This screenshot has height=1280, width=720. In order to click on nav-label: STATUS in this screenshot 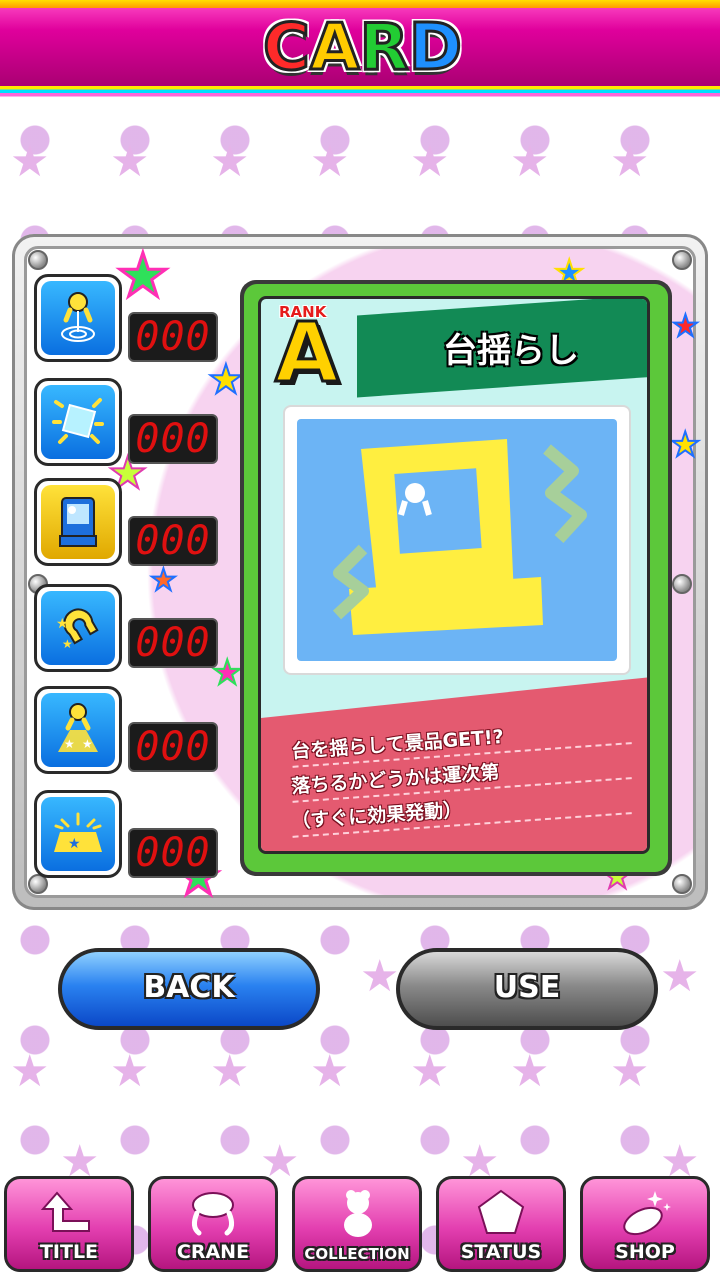, I will do `click(501, 1252)`.